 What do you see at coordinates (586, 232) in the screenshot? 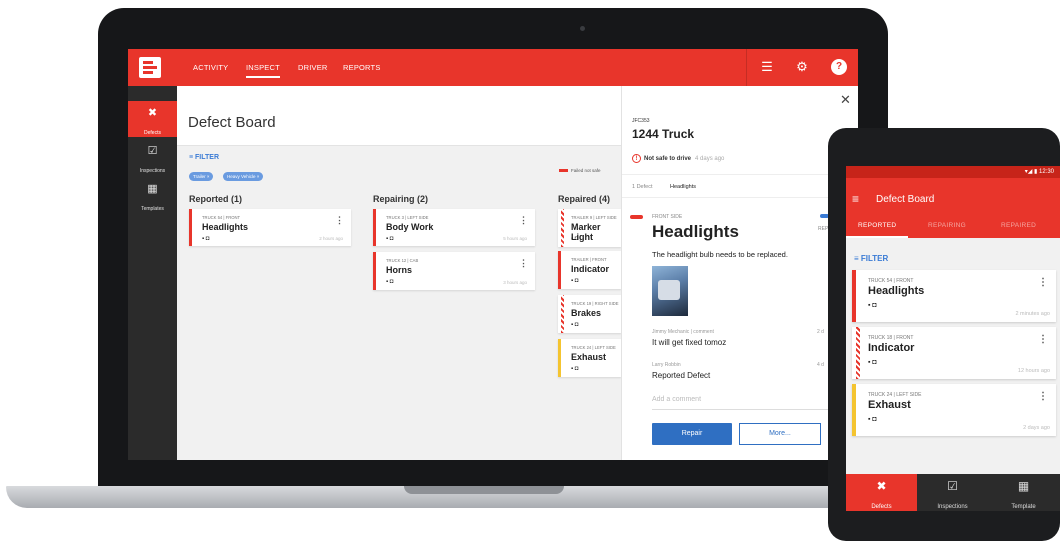
I see `card-title: Marker Light` at bounding box center [586, 232].